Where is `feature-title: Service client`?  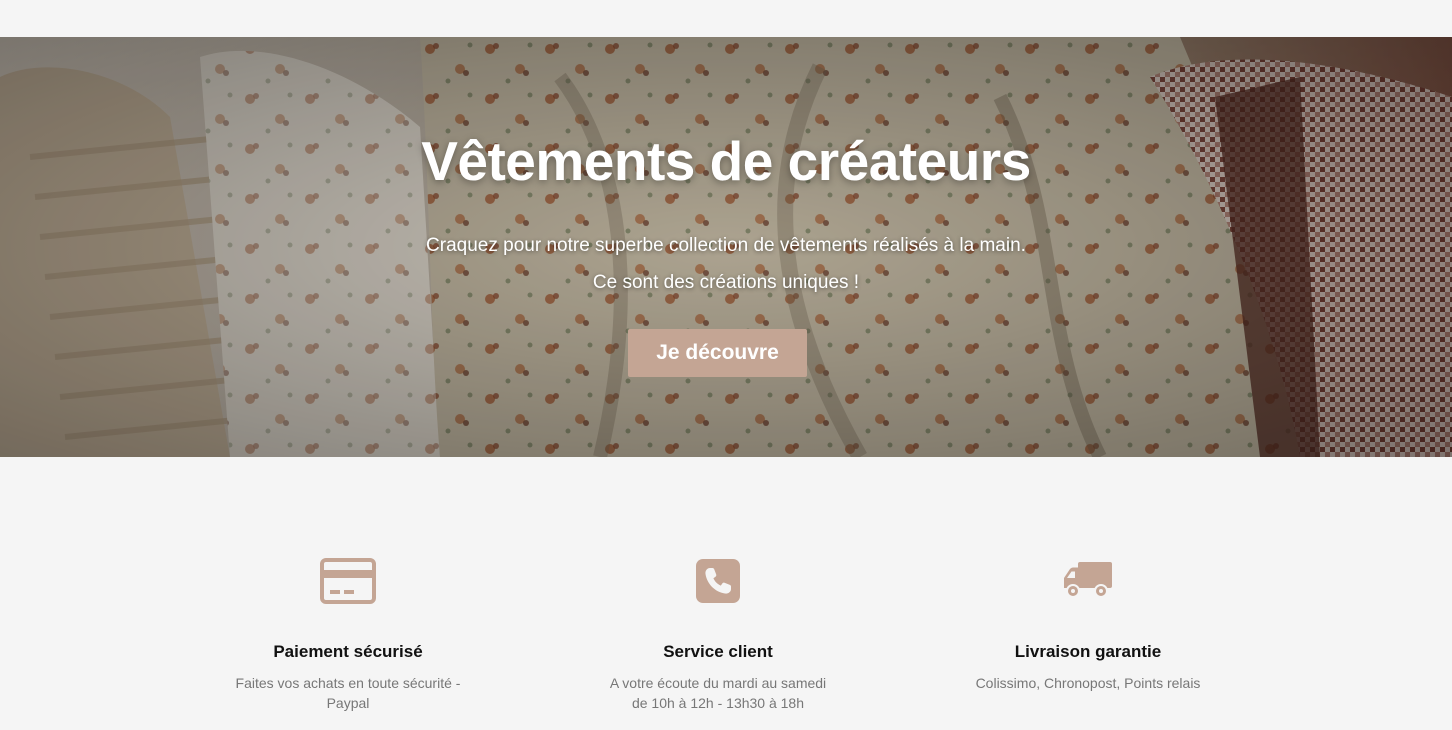
feature-title: Service client is located at coordinates (718, 651).